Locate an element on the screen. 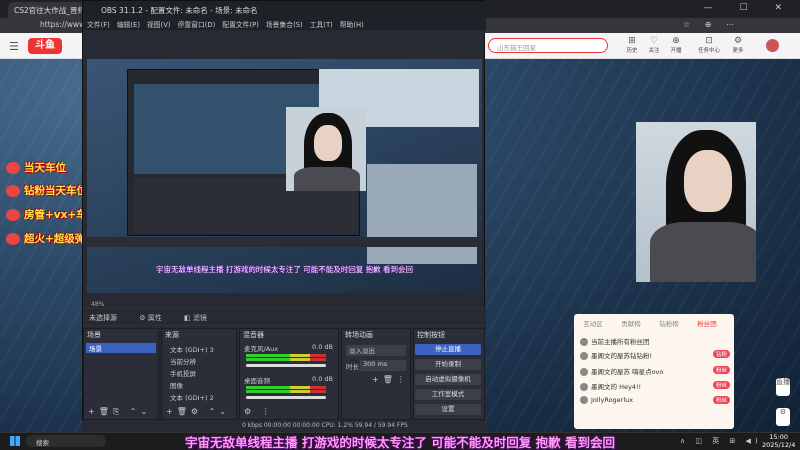  mixer-toolbar: ⚙ ⋮ is located at coordinates (289, 413).